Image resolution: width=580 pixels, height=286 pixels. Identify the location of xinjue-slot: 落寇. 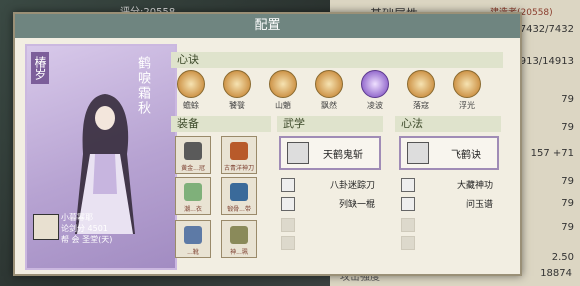
(421, 90).